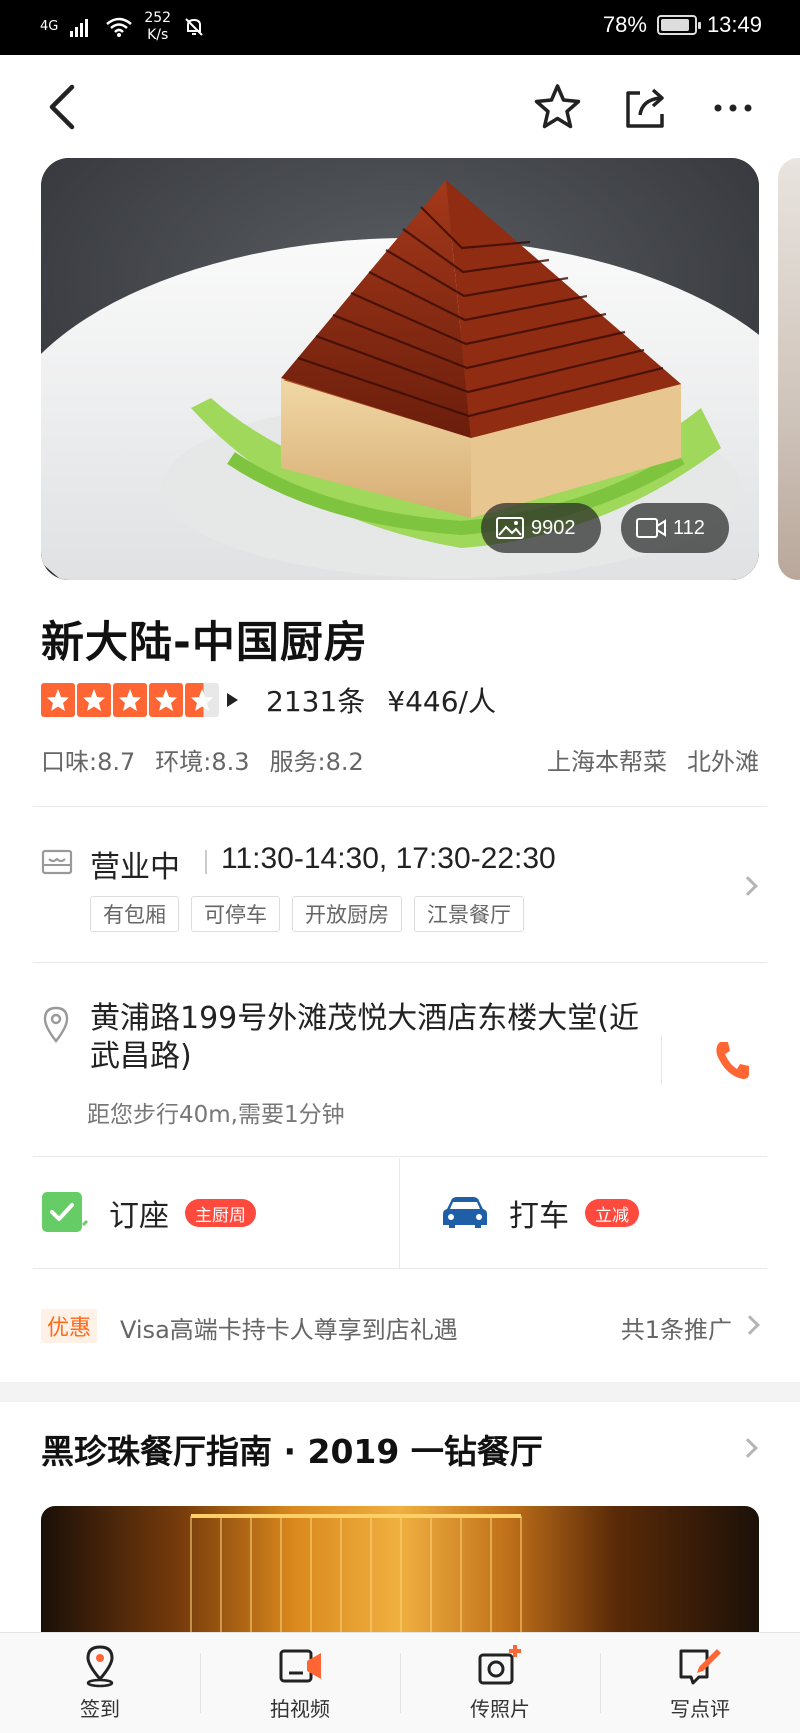  Describe the element at coordinates (732, 107) in the screenshot. I see `more-options-icon` at that location.